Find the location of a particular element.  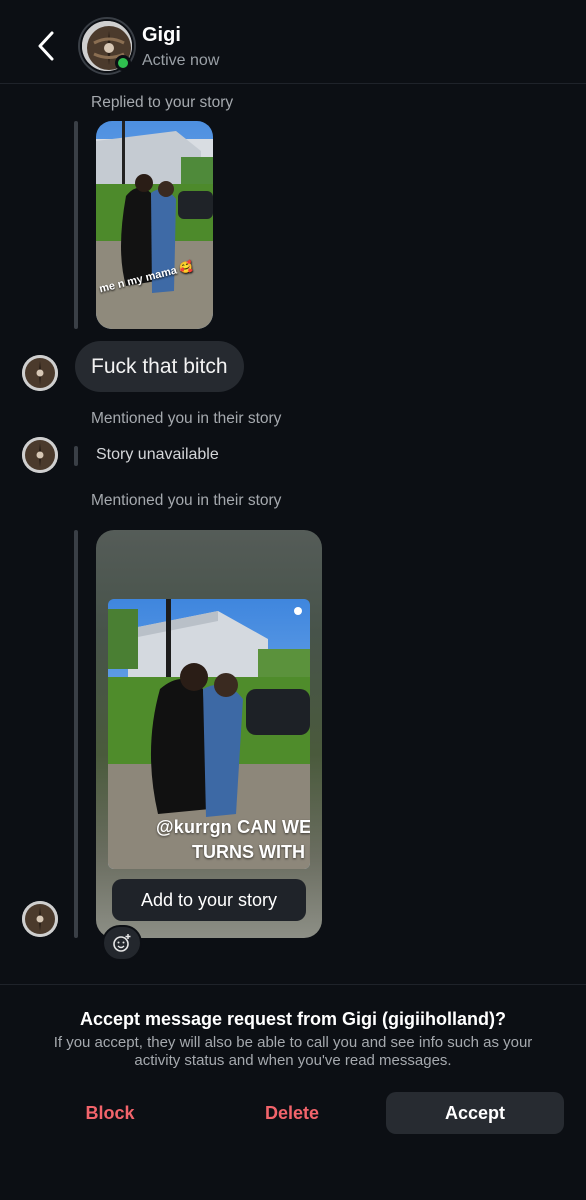

back-button is located at coordinates (46, 46).